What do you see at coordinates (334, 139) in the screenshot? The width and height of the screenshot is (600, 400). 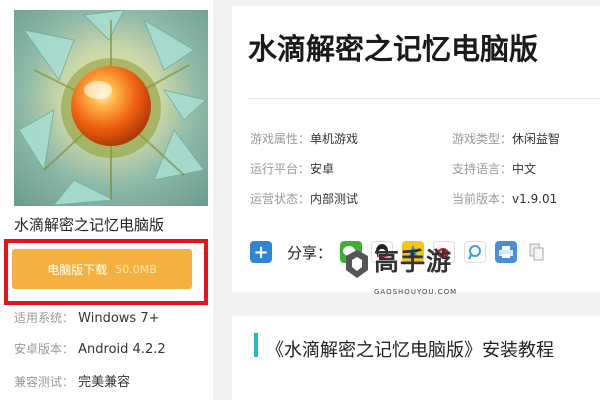 I see `attr-value: 单机游戏` at bounding box center [334, 139].